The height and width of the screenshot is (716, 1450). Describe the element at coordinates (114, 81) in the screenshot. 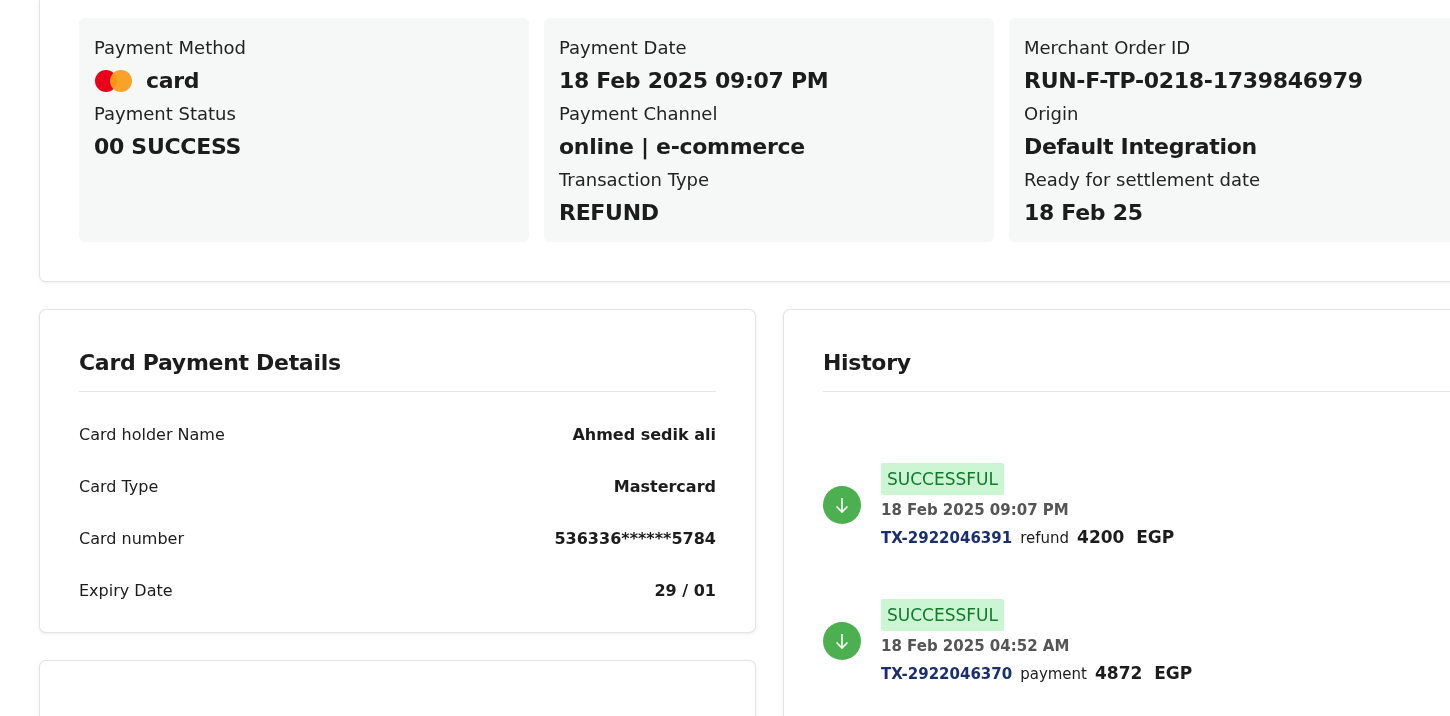

I see `card-brand-icon` at that location.